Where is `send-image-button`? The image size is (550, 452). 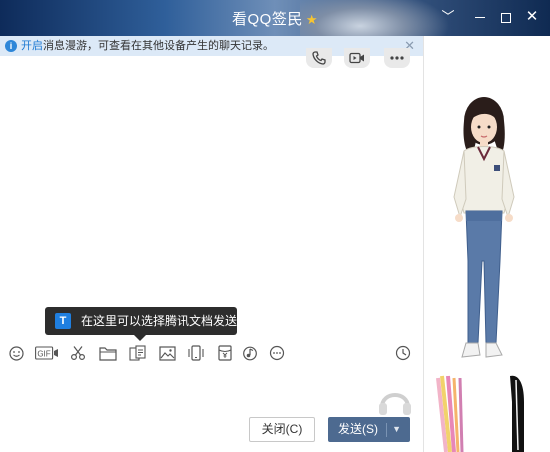 send-image-button is located at coordinates (167, 353).